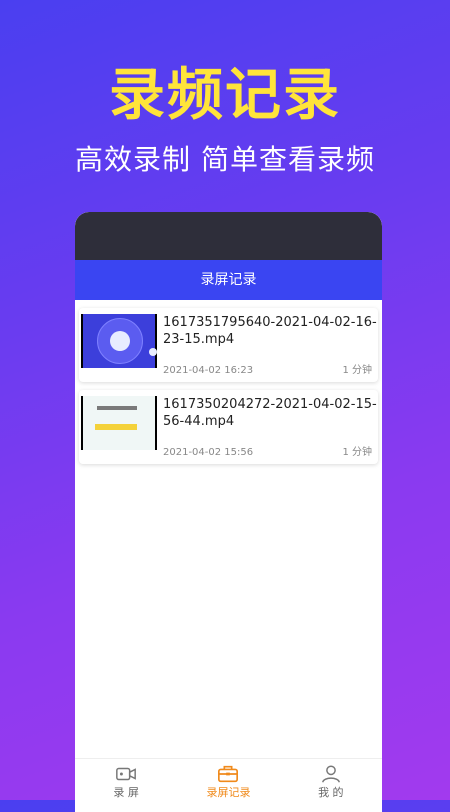  Describe the element at coordinates (225, 159) in the screenshot. I see `hero-subtitle: 高效录制 简单查看录频` at that location.